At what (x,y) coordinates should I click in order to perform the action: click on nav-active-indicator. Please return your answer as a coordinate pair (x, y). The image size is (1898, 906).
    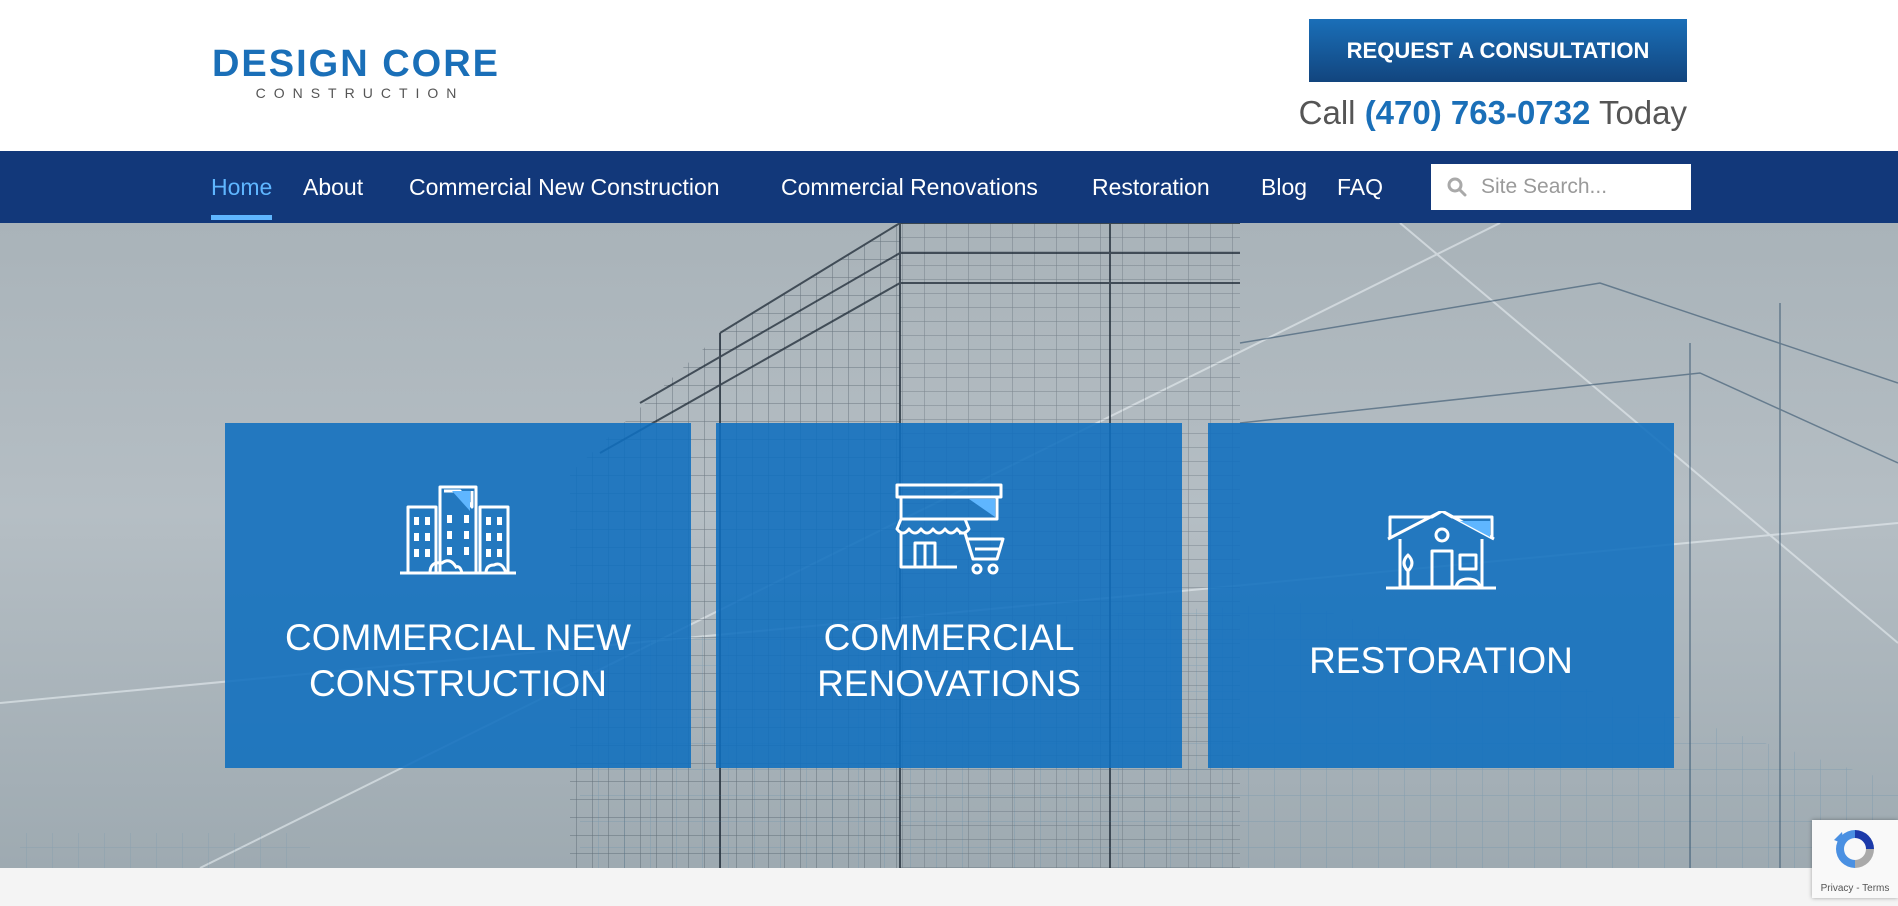
    Looking at the image, I should click on (242, 217).